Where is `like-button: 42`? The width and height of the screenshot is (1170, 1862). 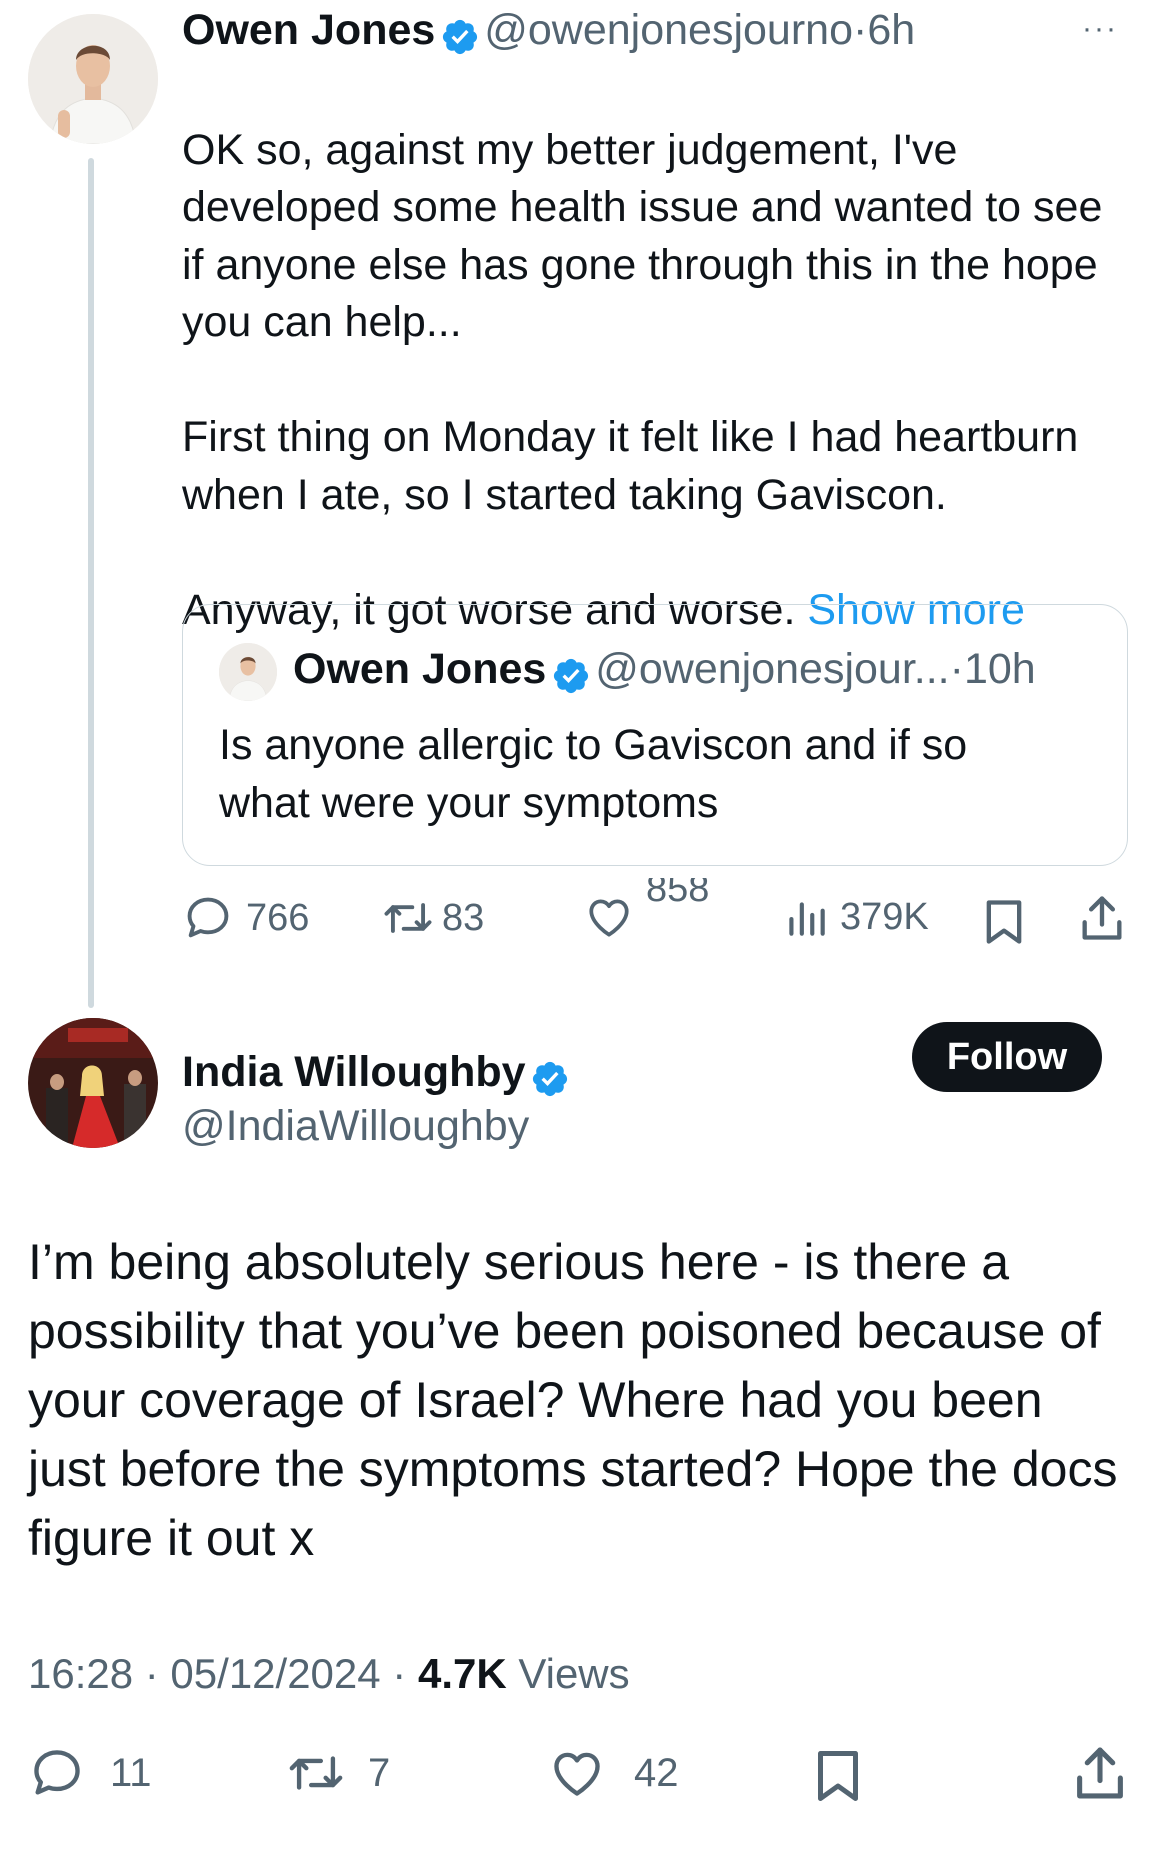
like-button: 42 is located at coordinates (613, 1773).